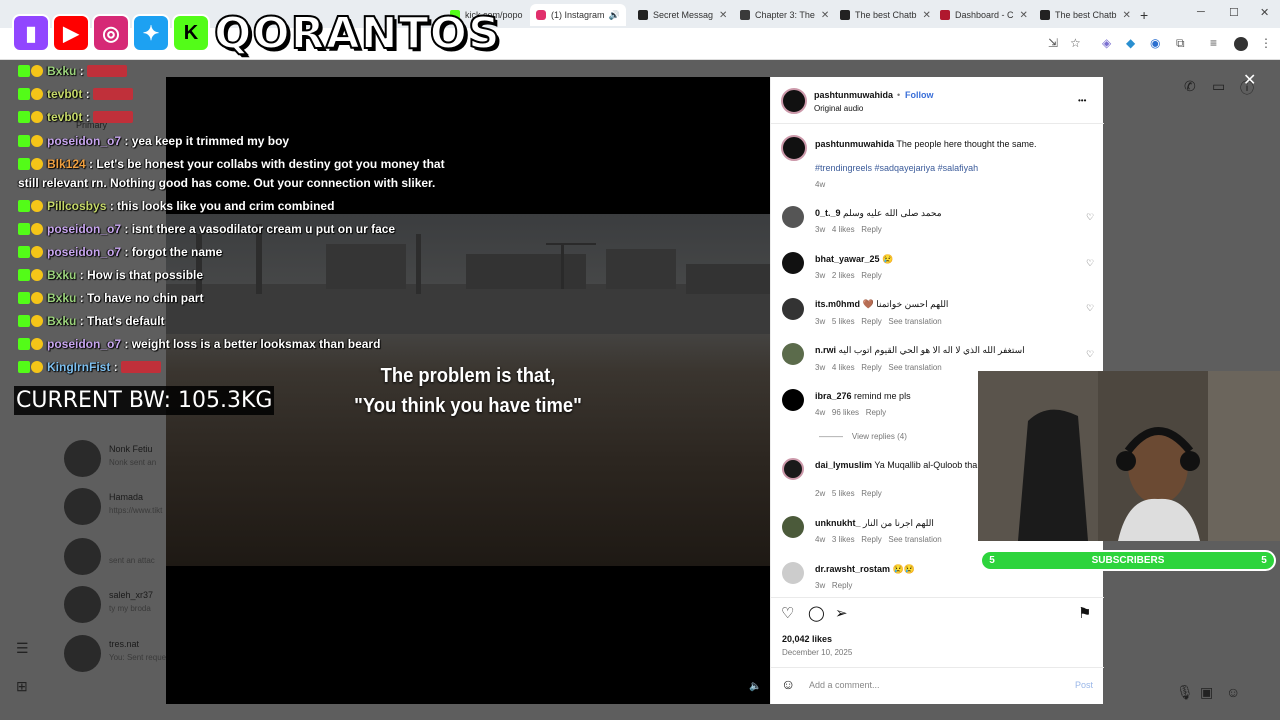  I want to click on instagram-icon, so click(541, 15).